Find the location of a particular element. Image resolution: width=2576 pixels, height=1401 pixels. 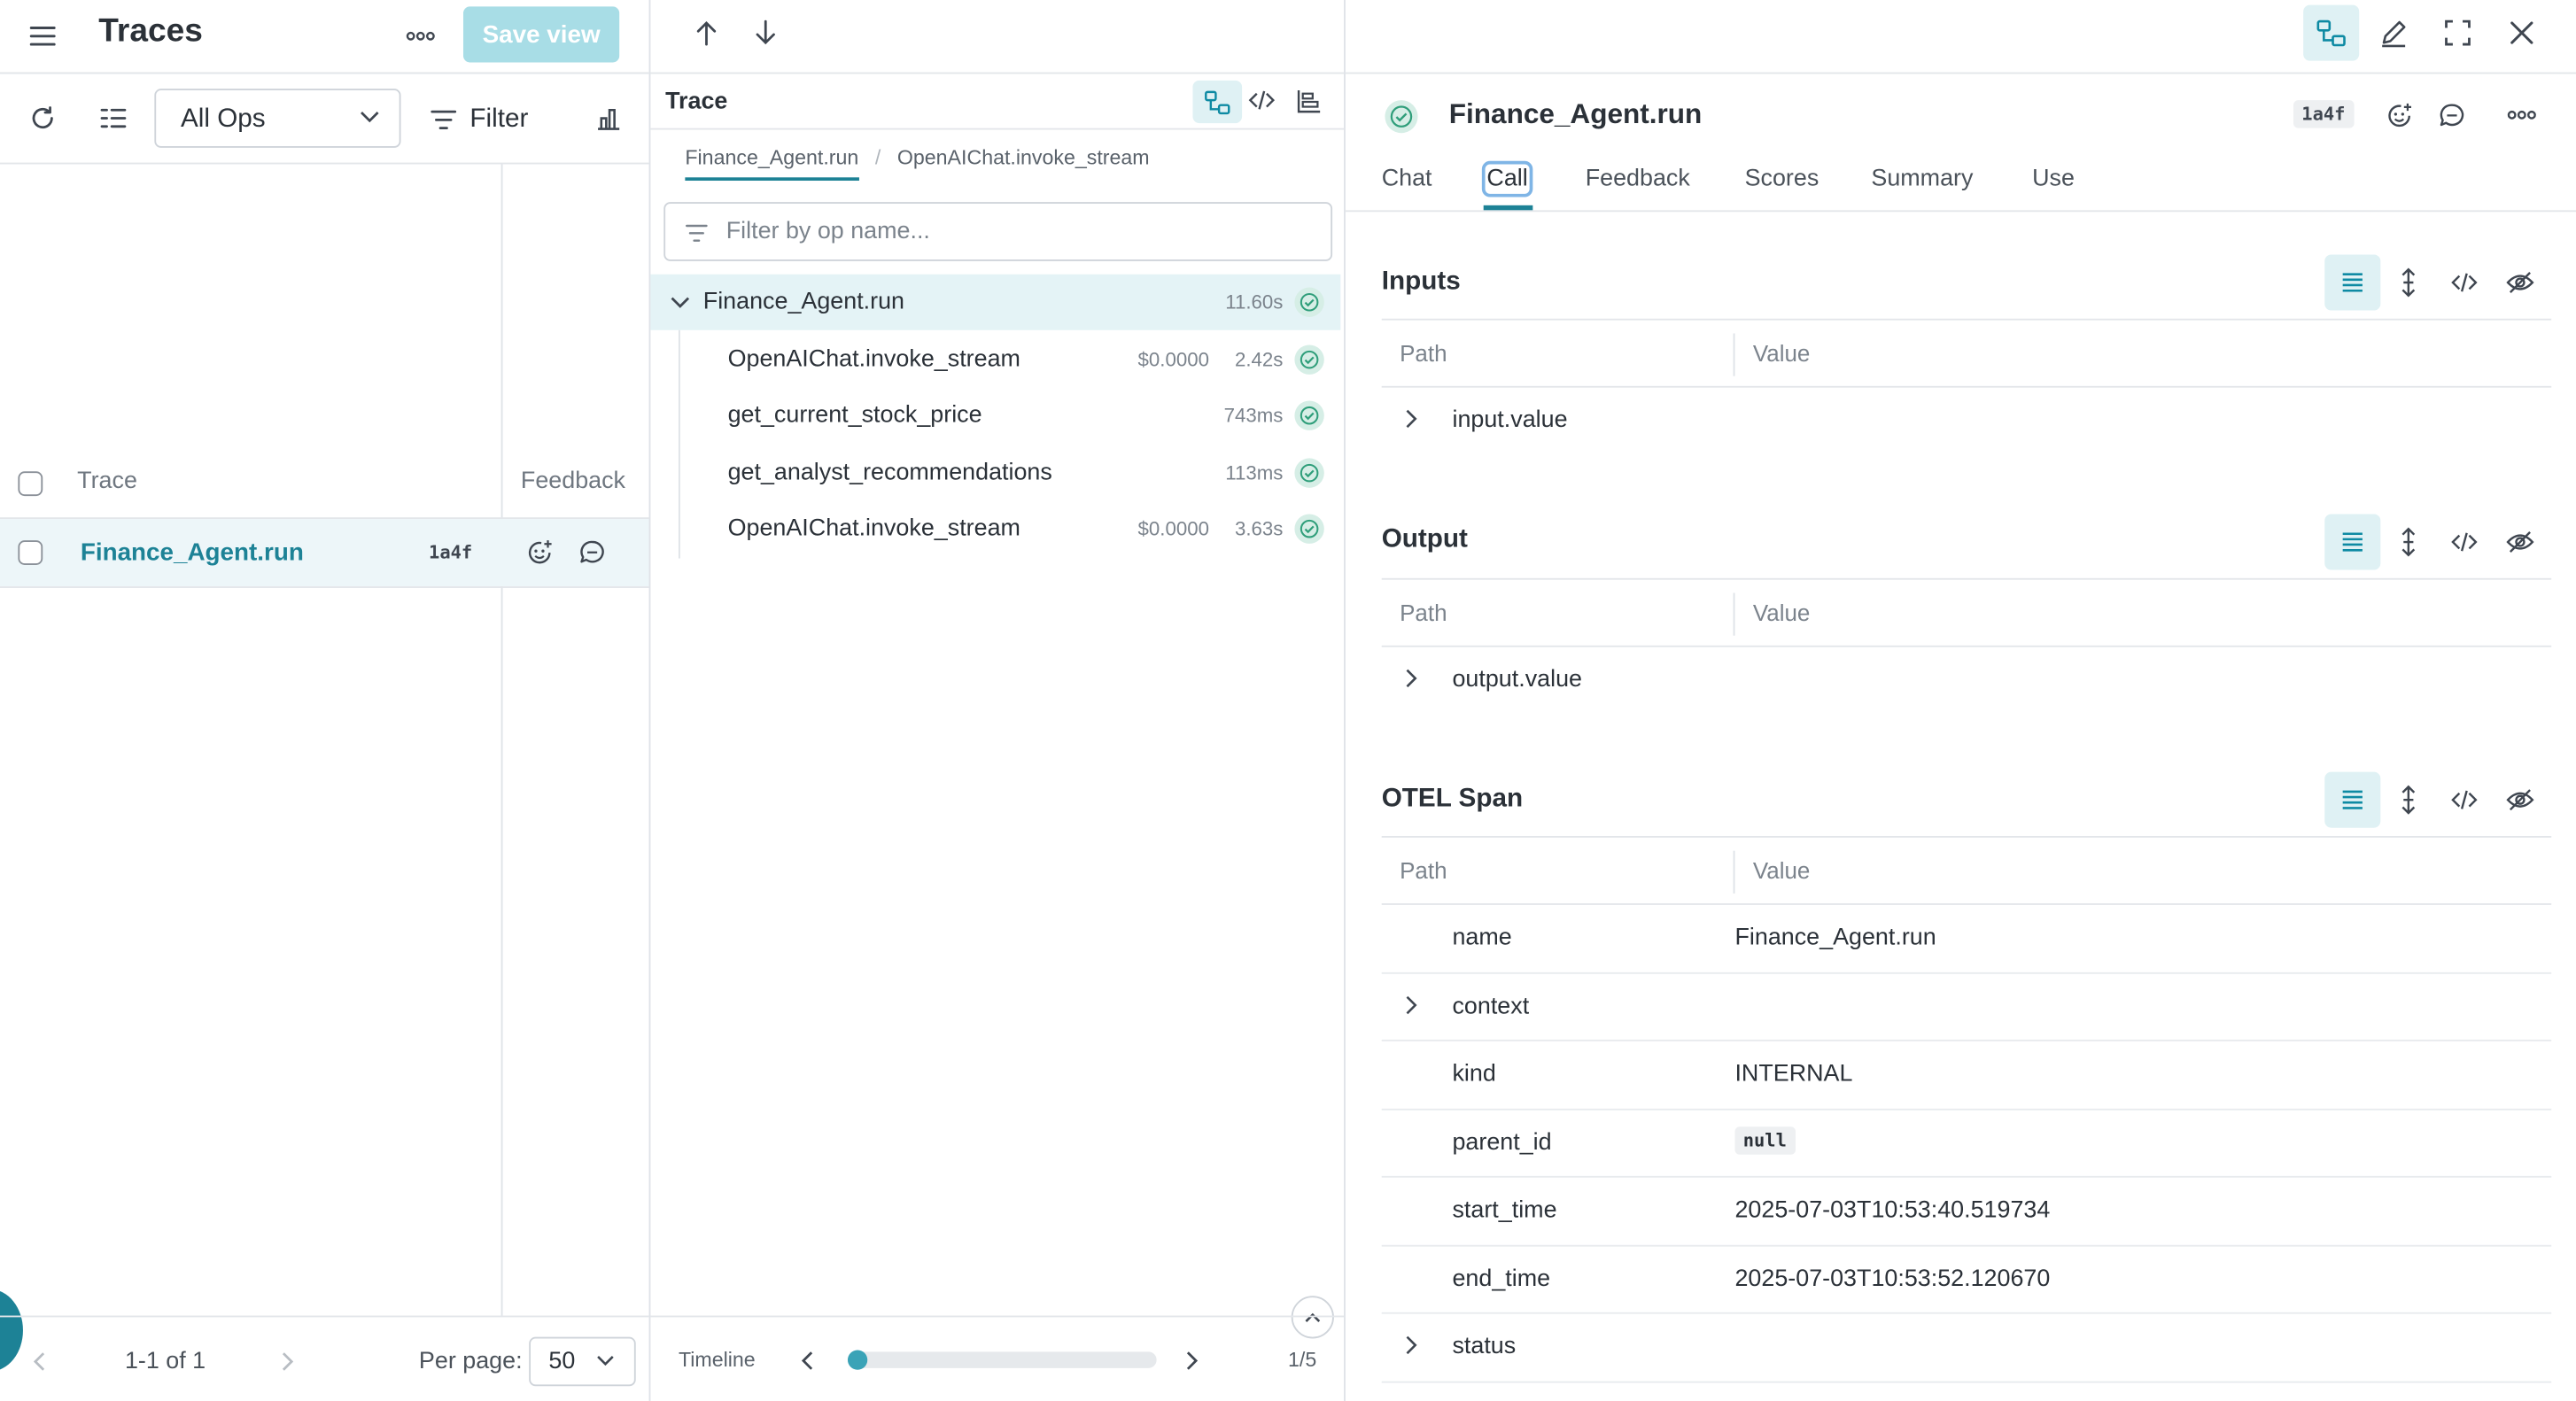

tree-row: get_current_stock_price 743ms is located at coordinates (995, 416).